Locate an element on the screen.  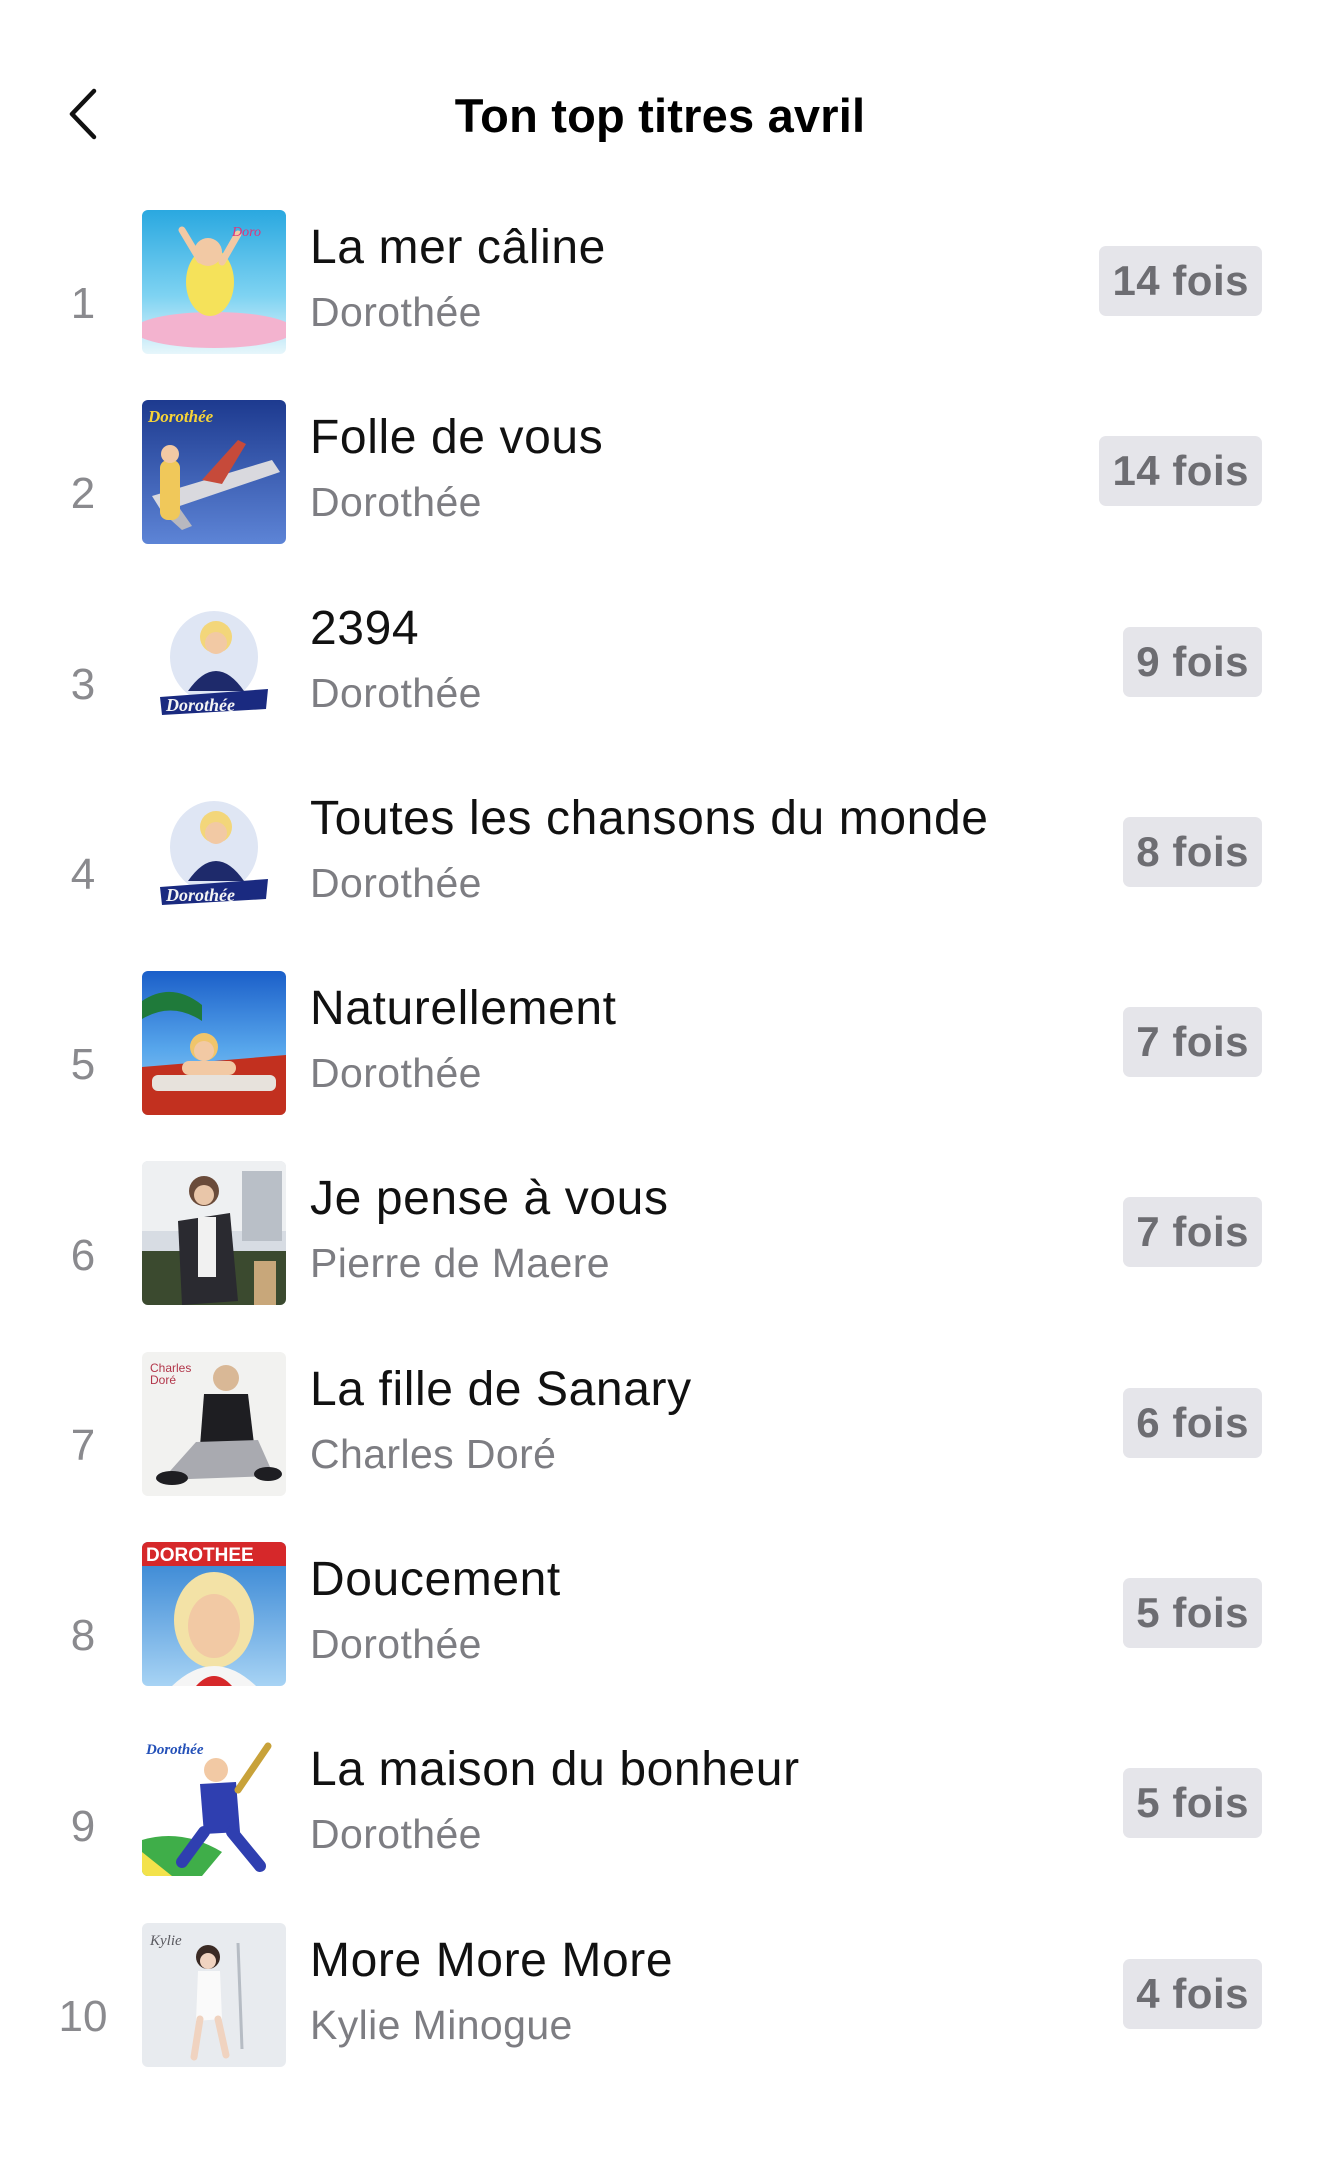
track-rank: 4 is located at coordinates (83, 875).